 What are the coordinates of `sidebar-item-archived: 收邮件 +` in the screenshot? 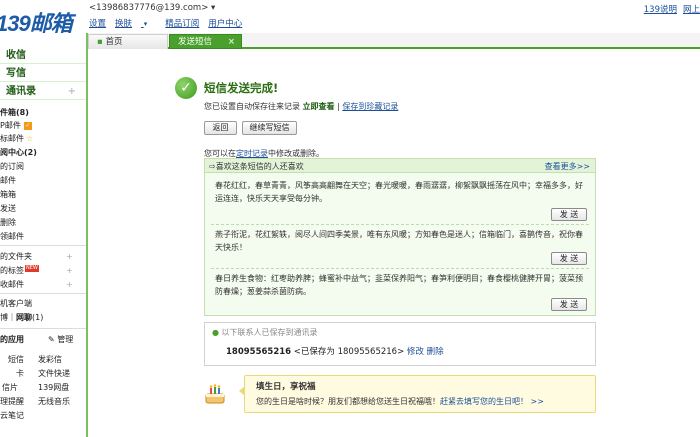 It's located at (36, 284).